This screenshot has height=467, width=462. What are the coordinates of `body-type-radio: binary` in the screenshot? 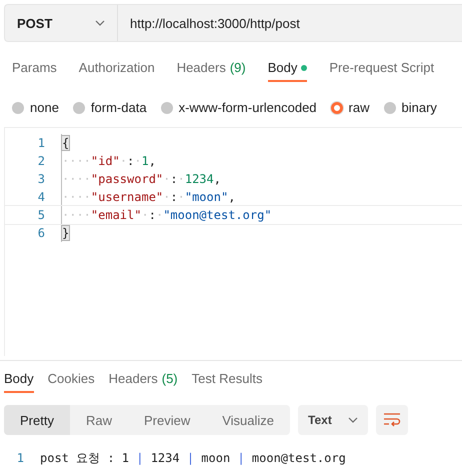 It's located at (410, 107).